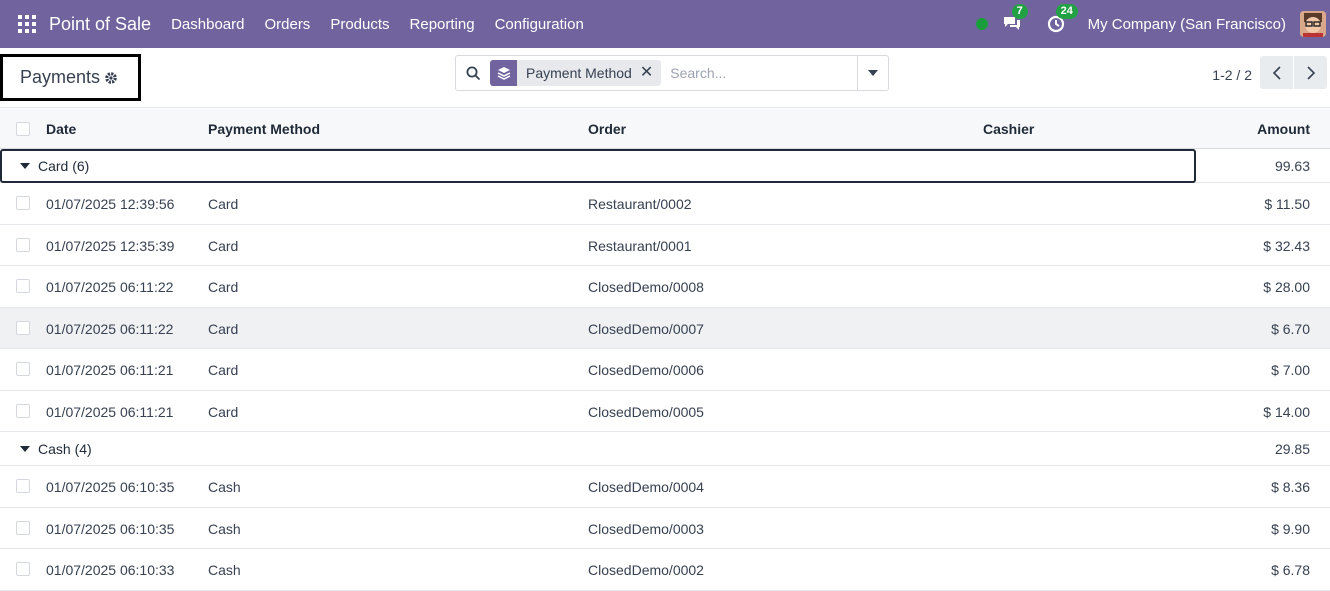 The height and width of the screenshot is (591, 1330). Describe the element at coordinates (27, 24) in the screenshot. I see `apps-grid-icon` at that location.